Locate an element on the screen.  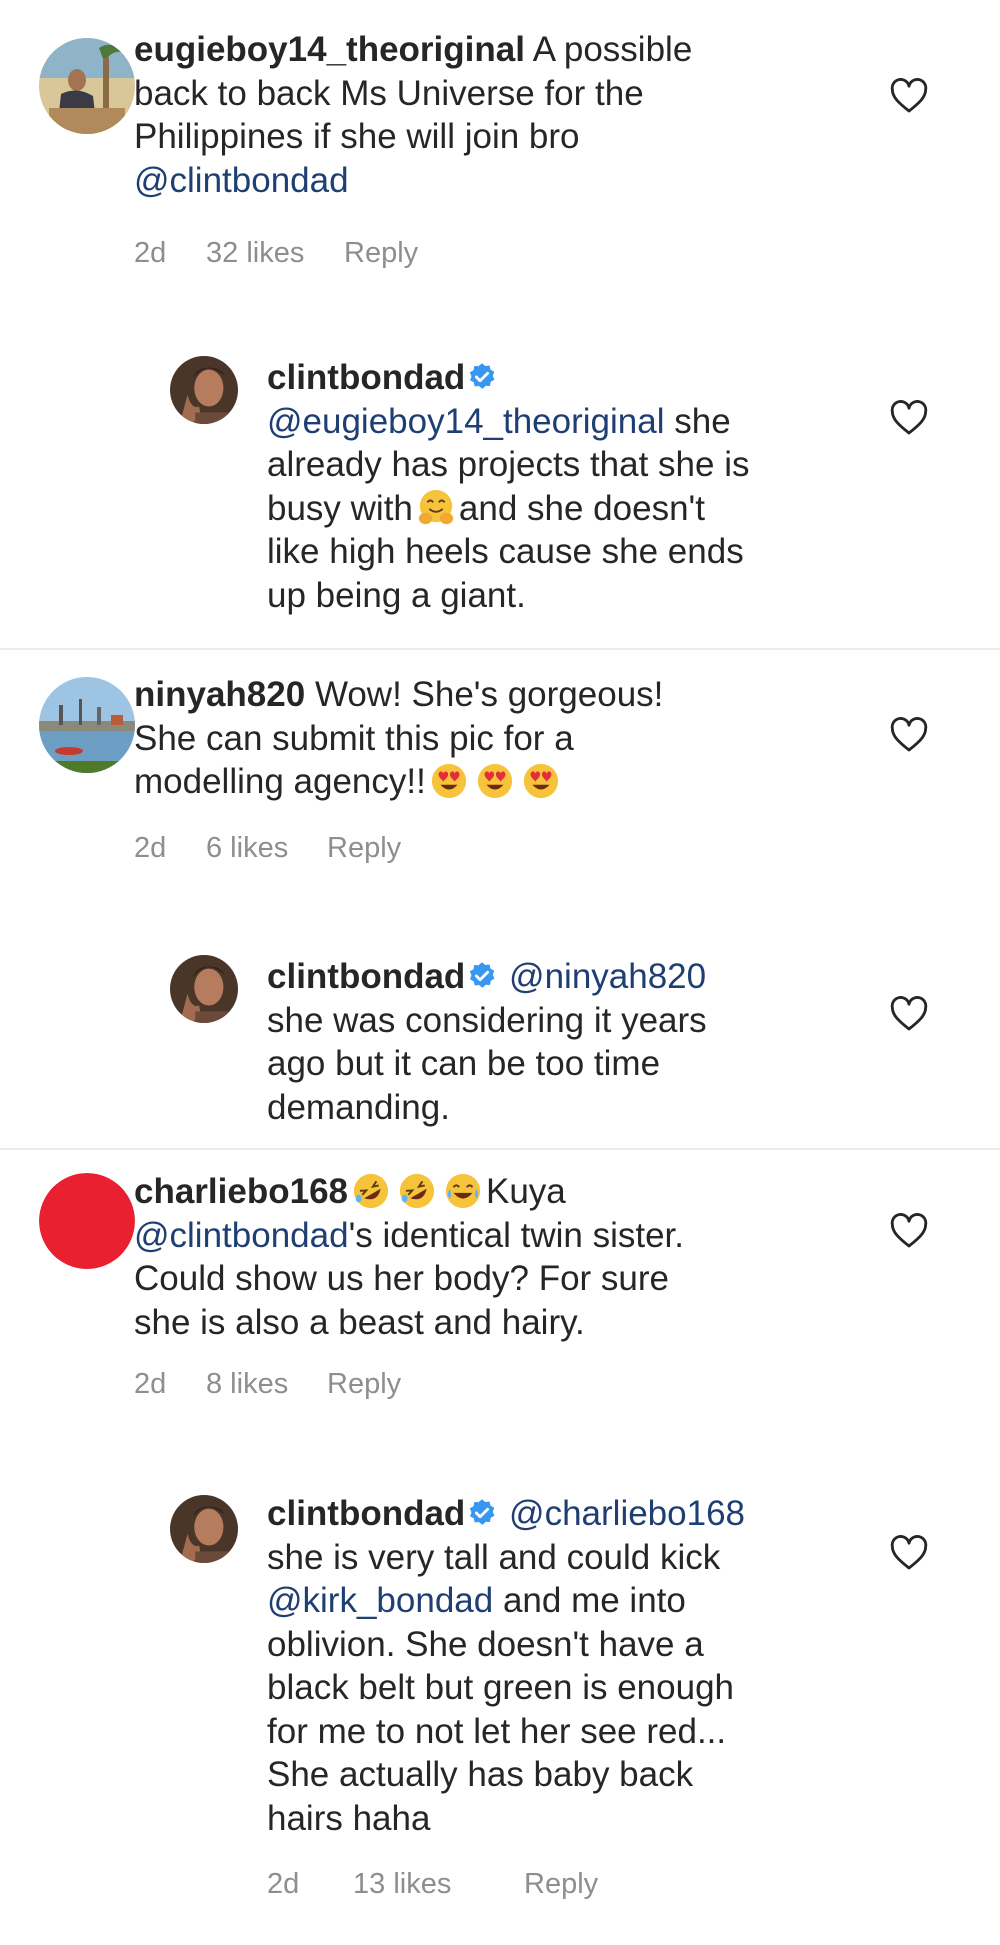
comment-text: Wow! She's gorgeous! is located at coordinates (489, 694).